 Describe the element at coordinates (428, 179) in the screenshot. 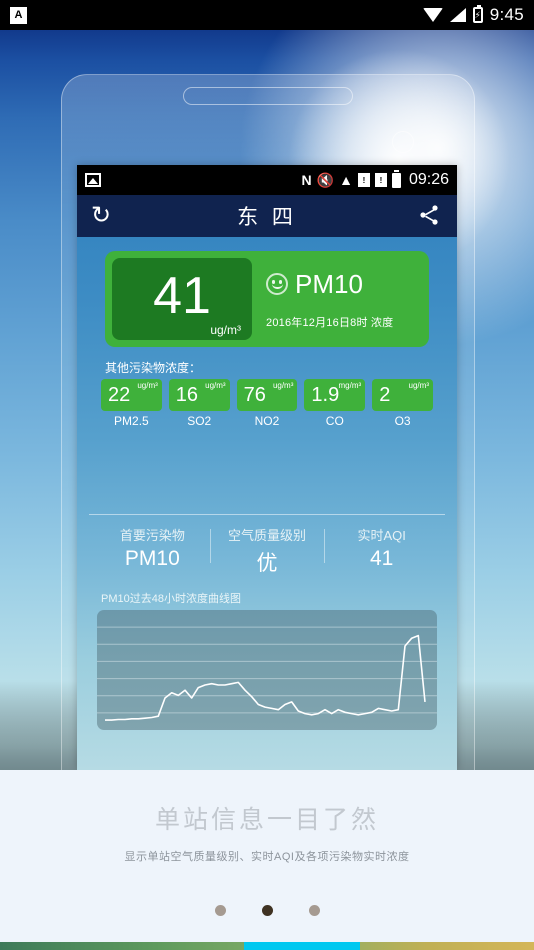

I see `phone-clock: 09:26` at that location.